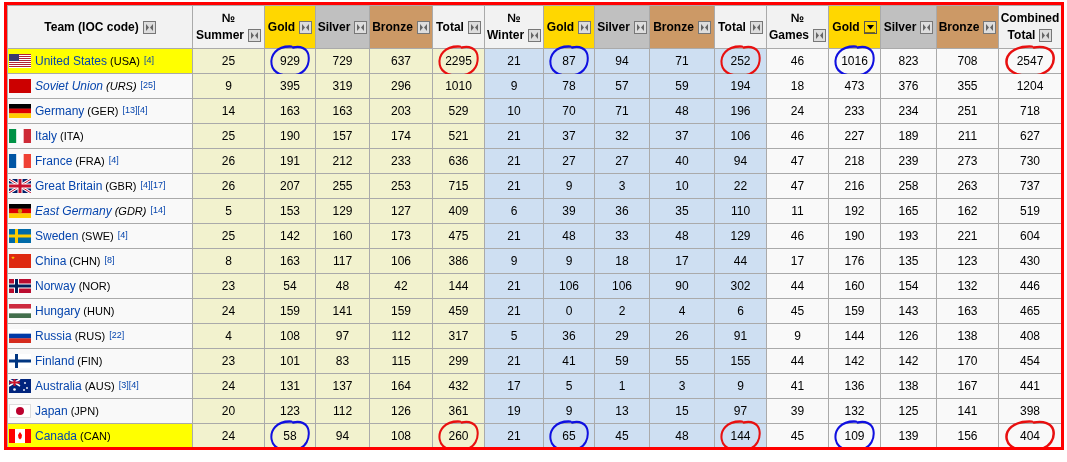  I want to click on table-cell: 252, so click(740, 61).